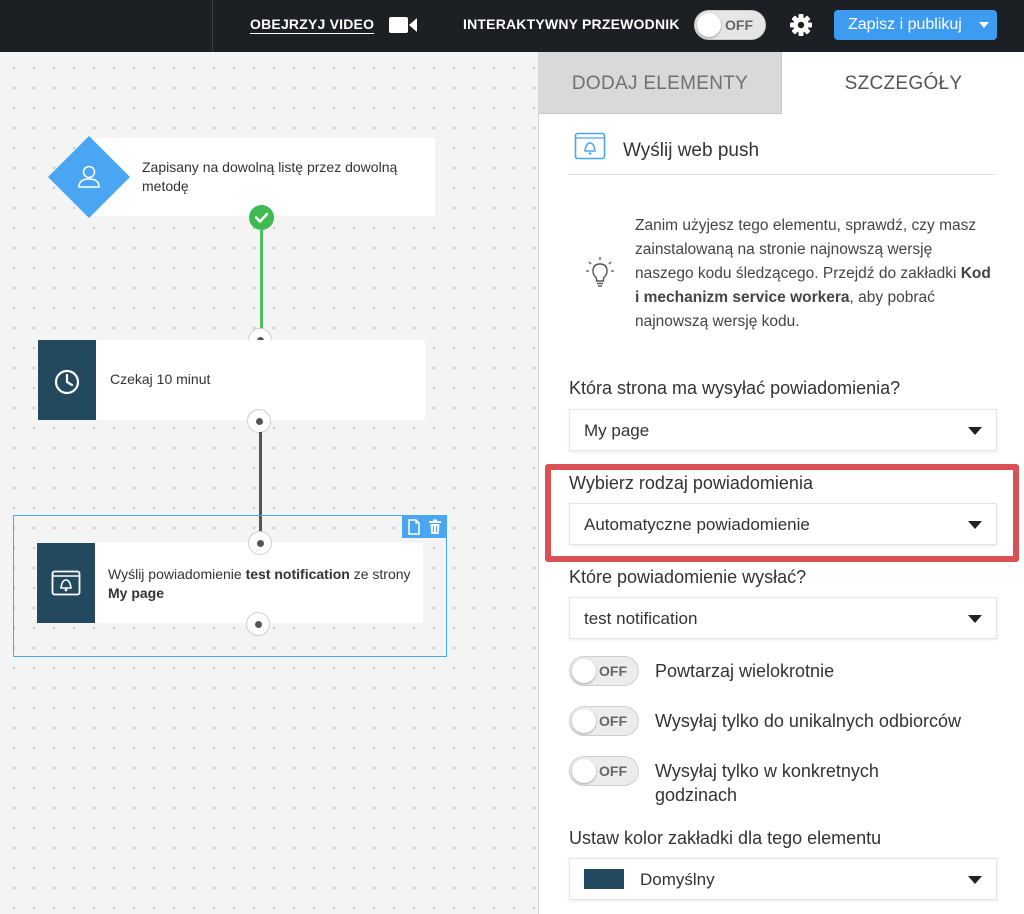 The width and height of the screenshot is (1024, 914). I want to click on tab-color-select: Domyślny, so click(783, 879).